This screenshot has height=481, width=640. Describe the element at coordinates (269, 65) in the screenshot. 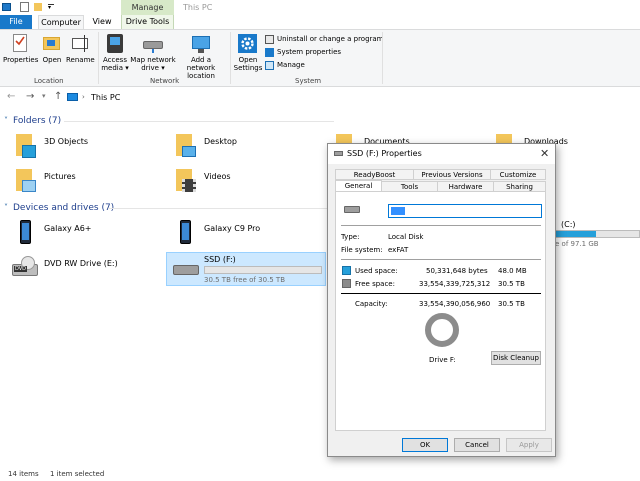

I see `manage-icon` at that location.